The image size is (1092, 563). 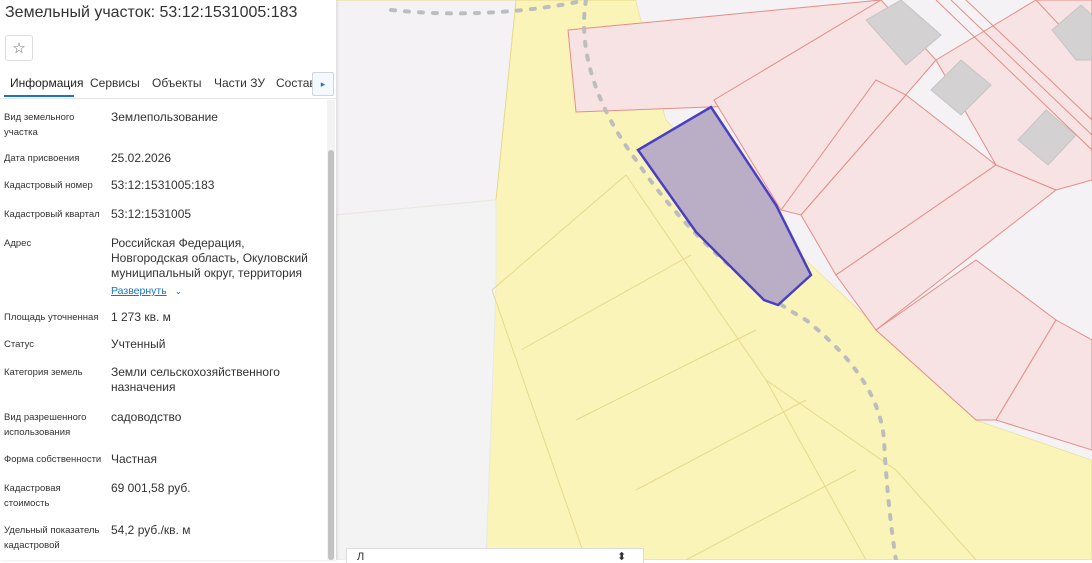 I want to click on field-label: Вид земельного участка, so click(x=39, y=125).